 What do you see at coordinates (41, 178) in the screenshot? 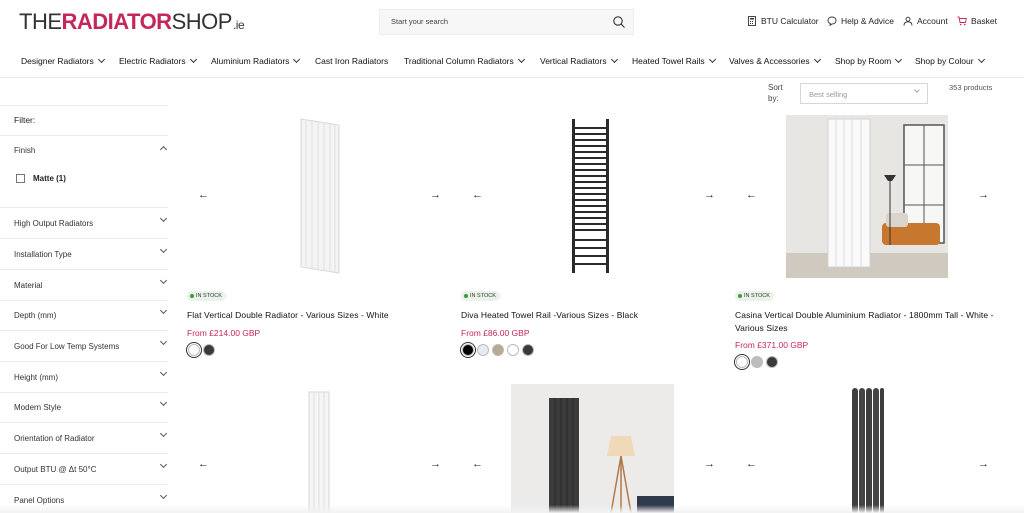
I see `filter-option-matte: Matte (1)` at bounding box center [41, 178].